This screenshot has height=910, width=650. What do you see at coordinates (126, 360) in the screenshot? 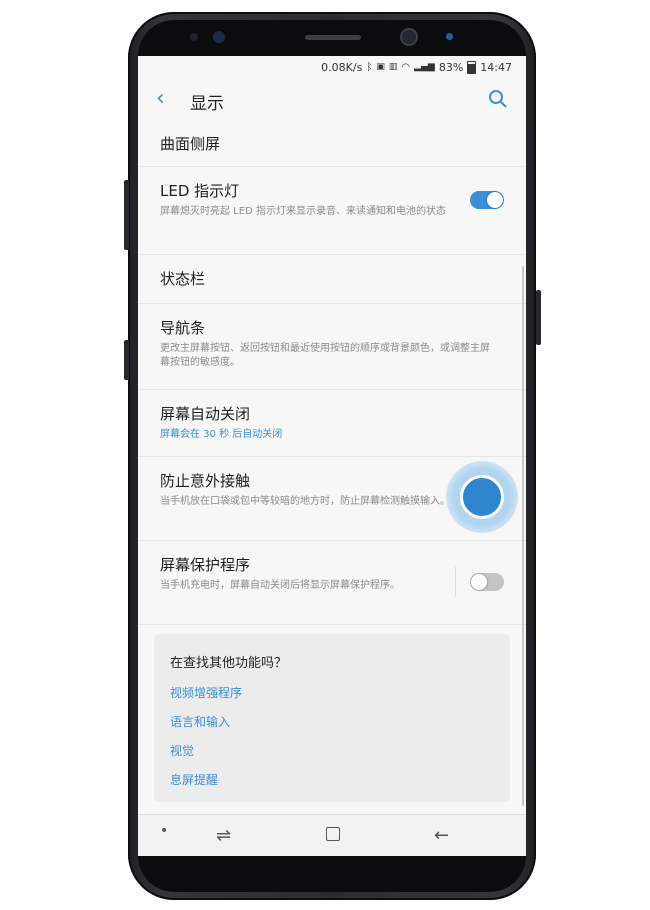
I see `bixby-button` at bounding box center [126, 360].